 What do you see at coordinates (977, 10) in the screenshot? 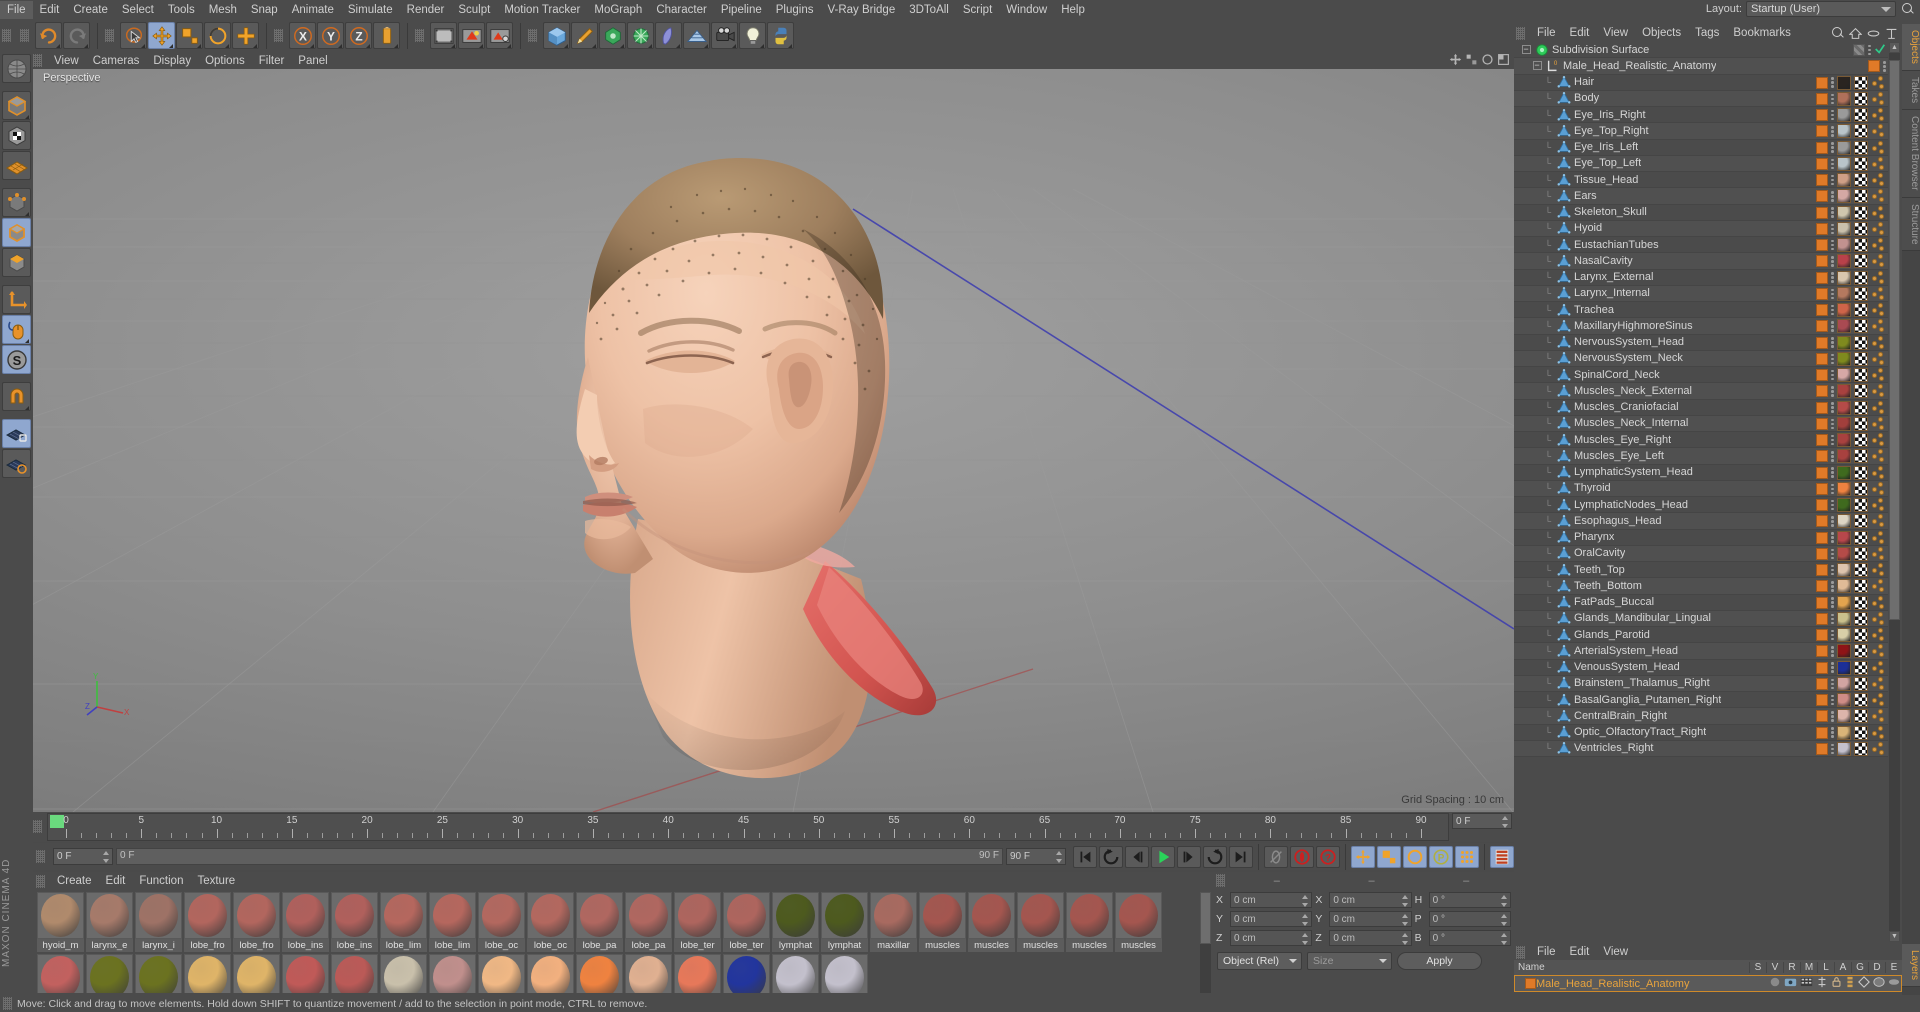
I see `menu-script: Script` at bounding box center [977, 10].